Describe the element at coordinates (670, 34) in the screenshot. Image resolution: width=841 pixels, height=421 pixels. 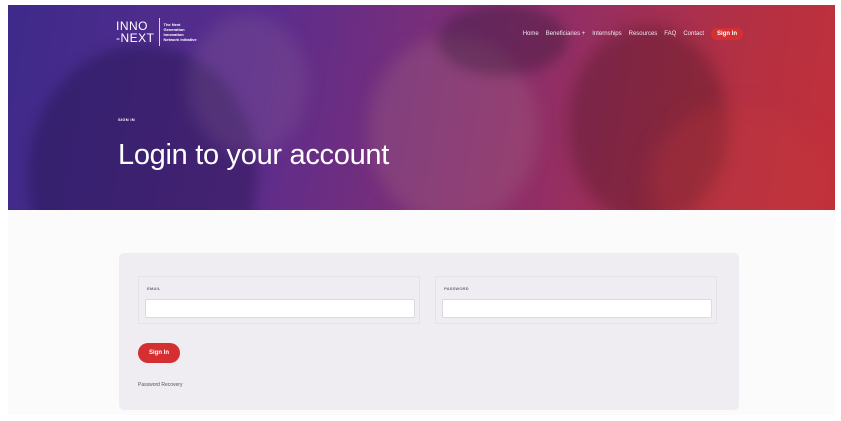
I see `nav-faq: FAQ` at that location.